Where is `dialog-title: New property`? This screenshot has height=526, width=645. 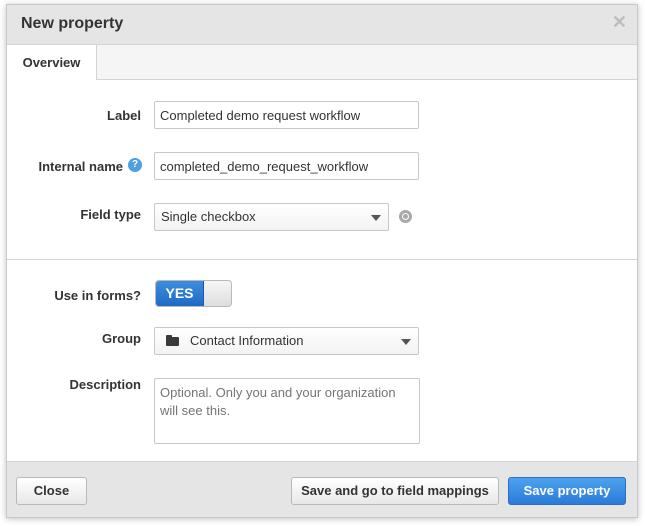 dialog-title: New property is located at coordinates (72, 23).